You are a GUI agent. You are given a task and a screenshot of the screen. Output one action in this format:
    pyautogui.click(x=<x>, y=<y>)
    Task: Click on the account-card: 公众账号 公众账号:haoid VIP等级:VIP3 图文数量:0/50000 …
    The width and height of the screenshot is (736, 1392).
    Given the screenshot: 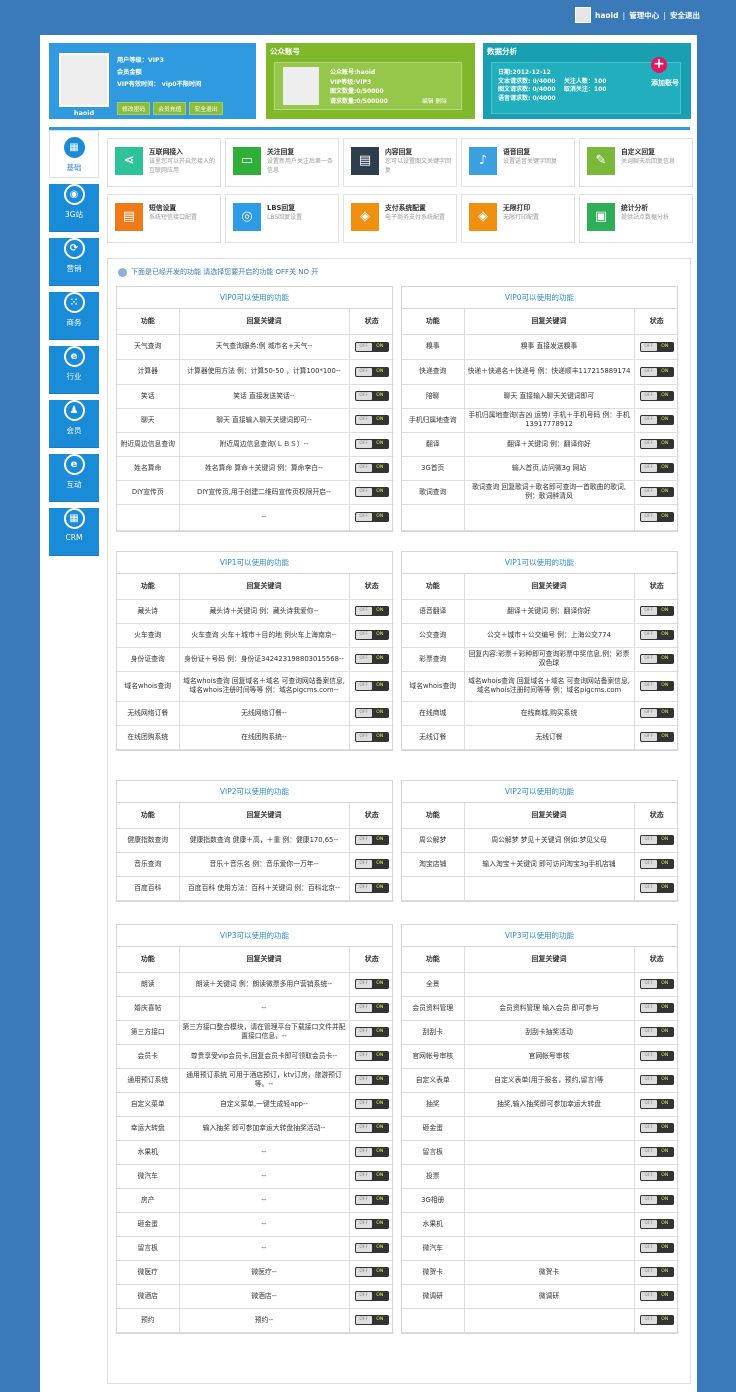 What is the action you would take?
    pyautogui.click(x=370, y=81)
    